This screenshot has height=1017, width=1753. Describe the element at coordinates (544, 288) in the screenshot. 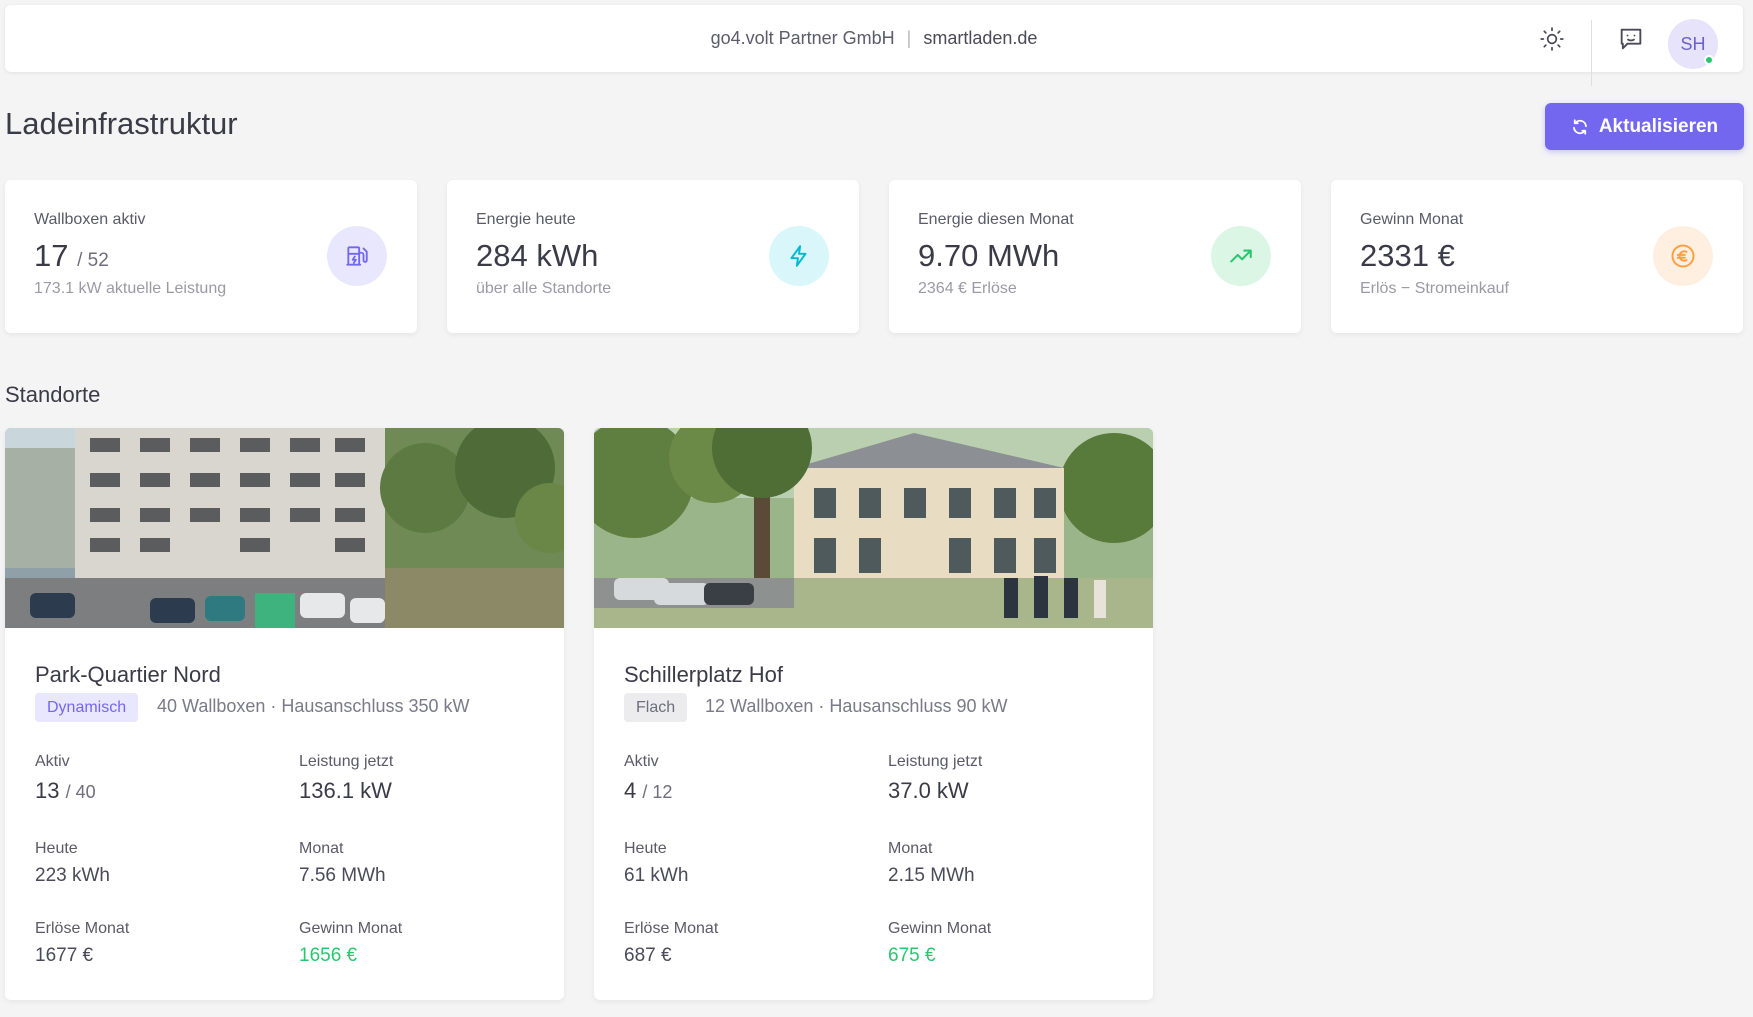

I see `kpi-description: über alle Standorte` at that location.